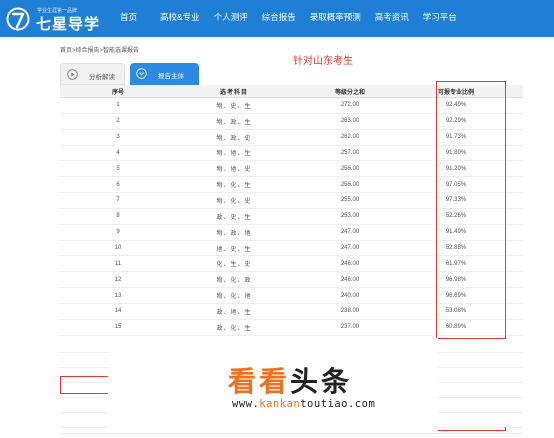 This screenshot has height=438, width=554. Describe the element at coordinates (259, 381) in the screenshot. I see `watermark-orange-text: 看看` at that location.